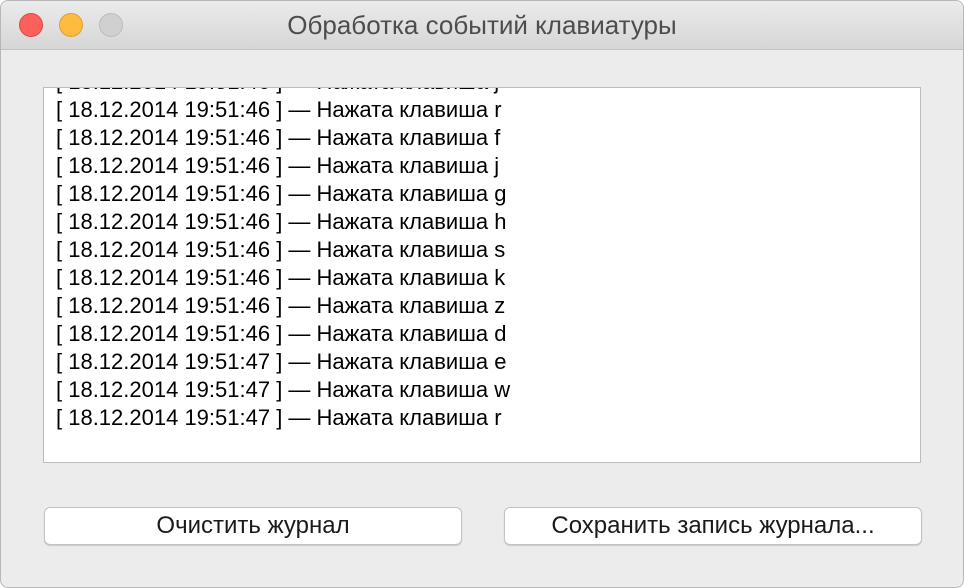 The height and width of the screenshot is (588, 964). I want to click on window-title: Обработка событий клавиатуры, so click(482, 25).